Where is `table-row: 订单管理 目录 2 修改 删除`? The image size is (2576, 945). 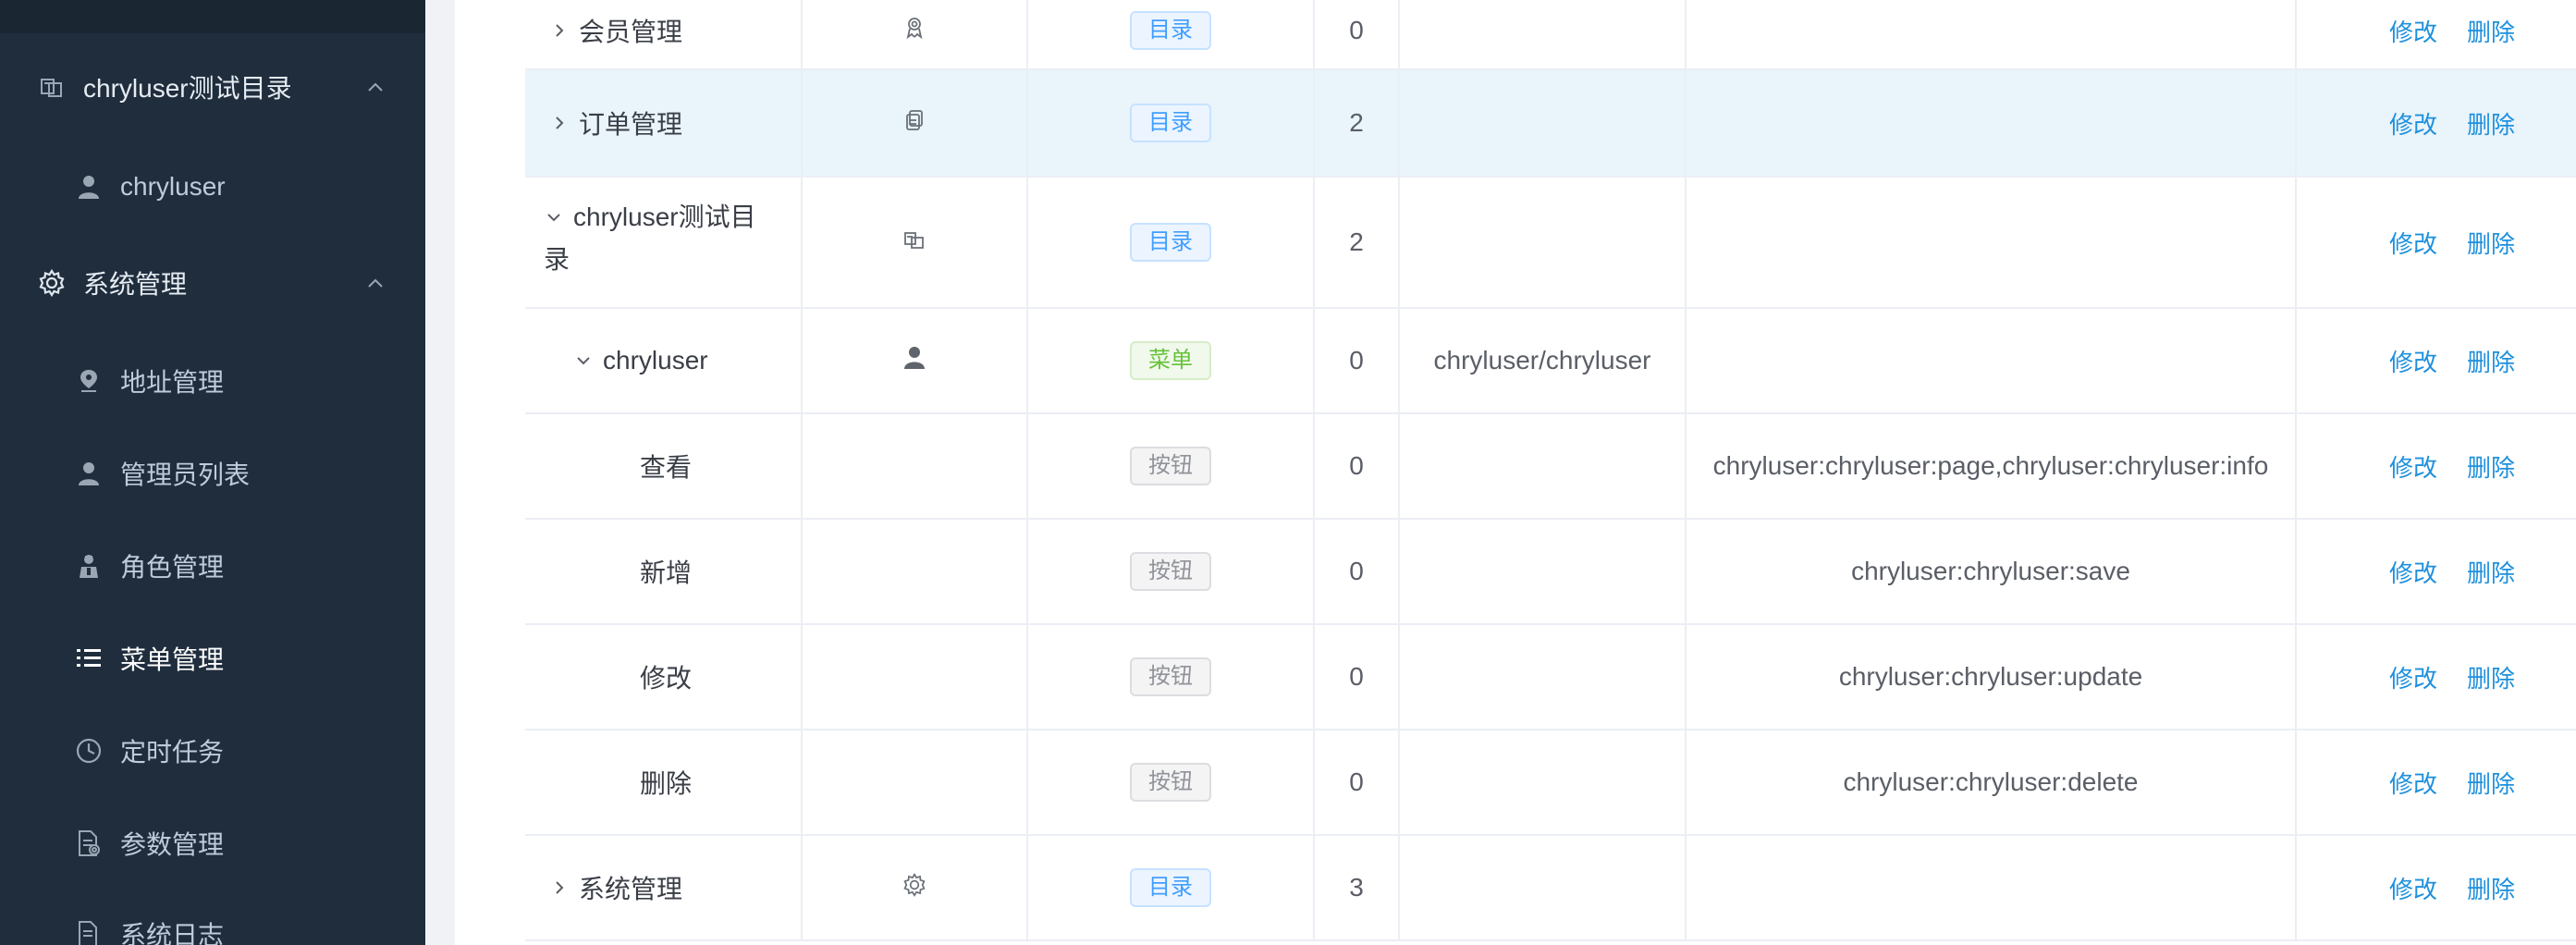 table-row: 订单管理 目录 2 修改 删除 is located at coordinates (1550, 124).